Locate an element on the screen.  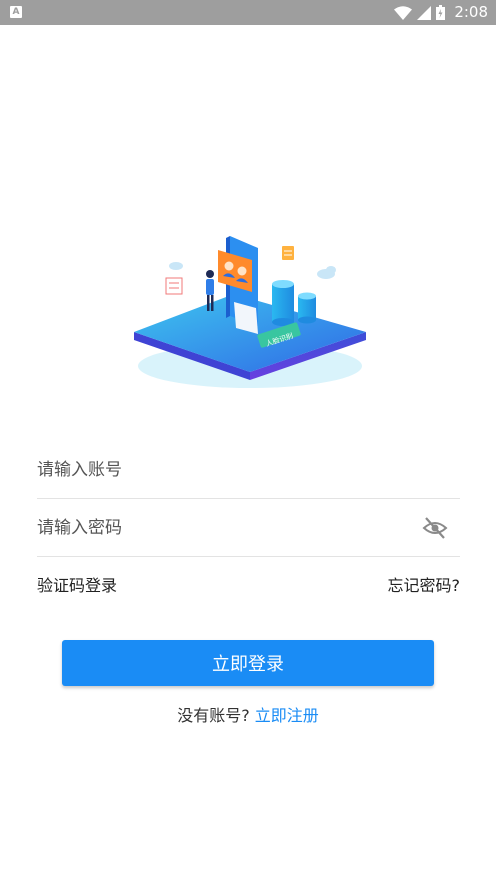
sms-login-link: 验证码登录 is located at coordinates (77, 586).